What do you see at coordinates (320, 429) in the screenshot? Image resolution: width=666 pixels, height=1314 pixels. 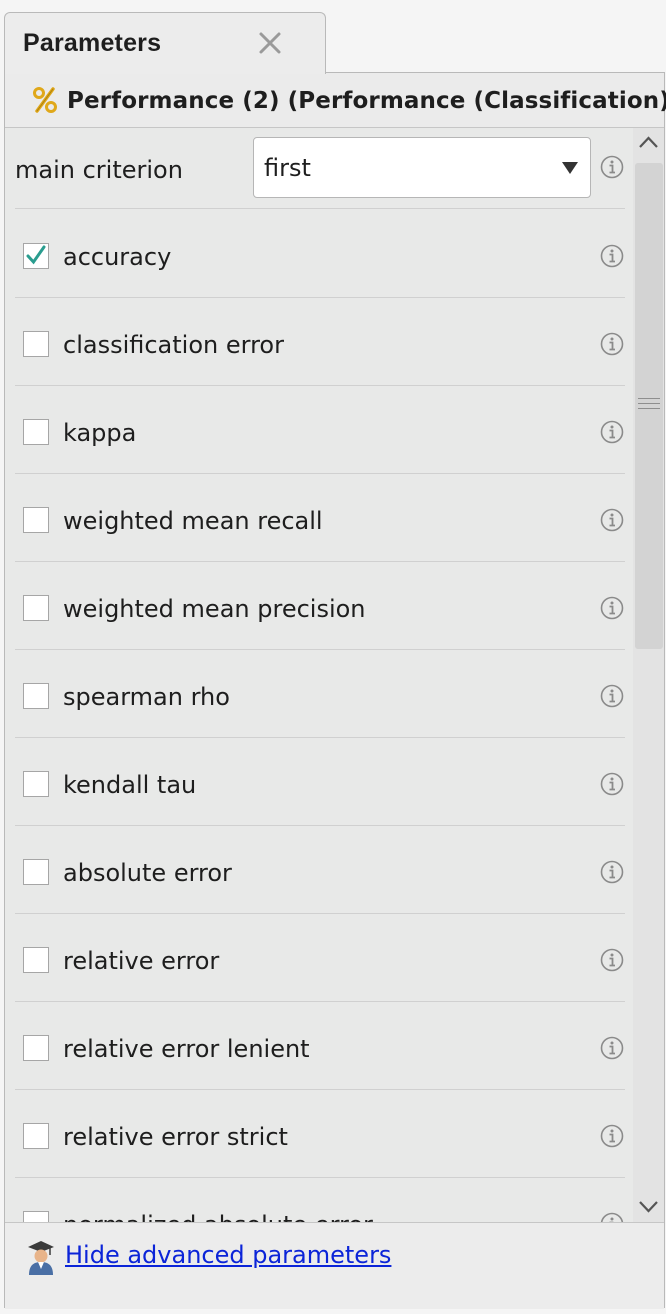 I see `parameter-row: kappa` at bounding box center [320, 429].